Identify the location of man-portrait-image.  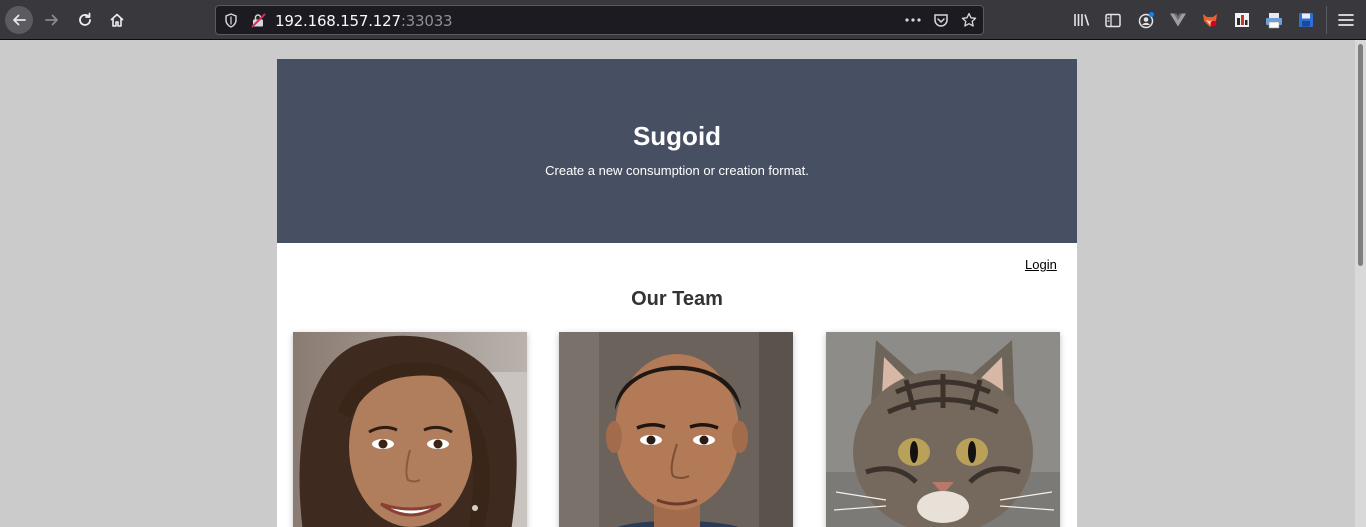
(676, 429).